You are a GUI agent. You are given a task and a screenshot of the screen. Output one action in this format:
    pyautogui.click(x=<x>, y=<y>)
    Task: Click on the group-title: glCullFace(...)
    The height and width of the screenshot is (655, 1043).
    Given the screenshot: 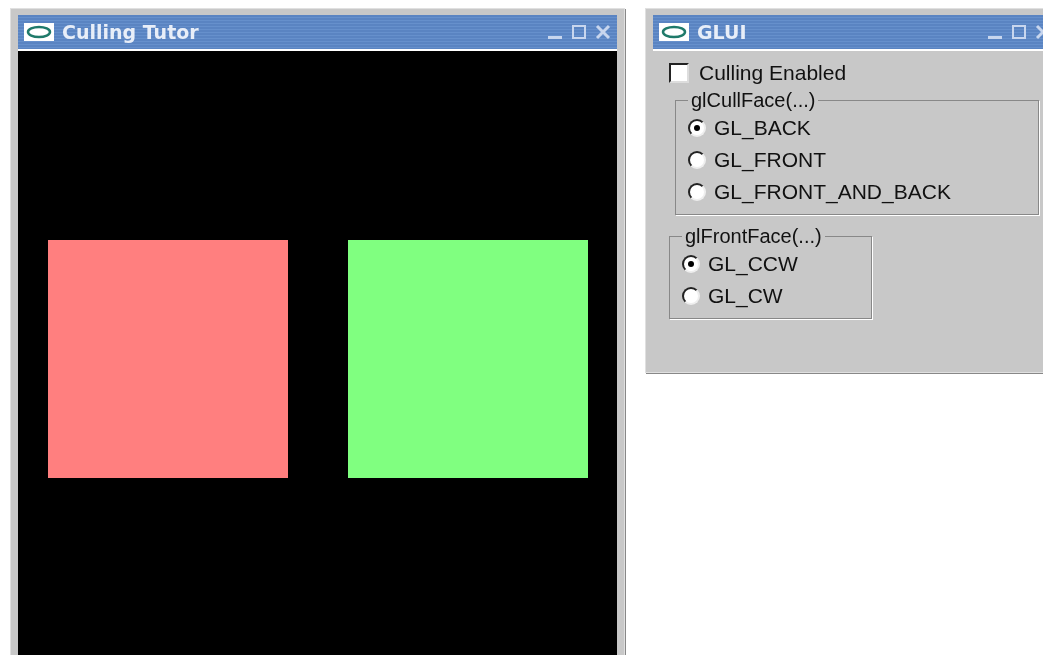 What is the action you would take?
    pyautogui.click(x=753, y=100)
    